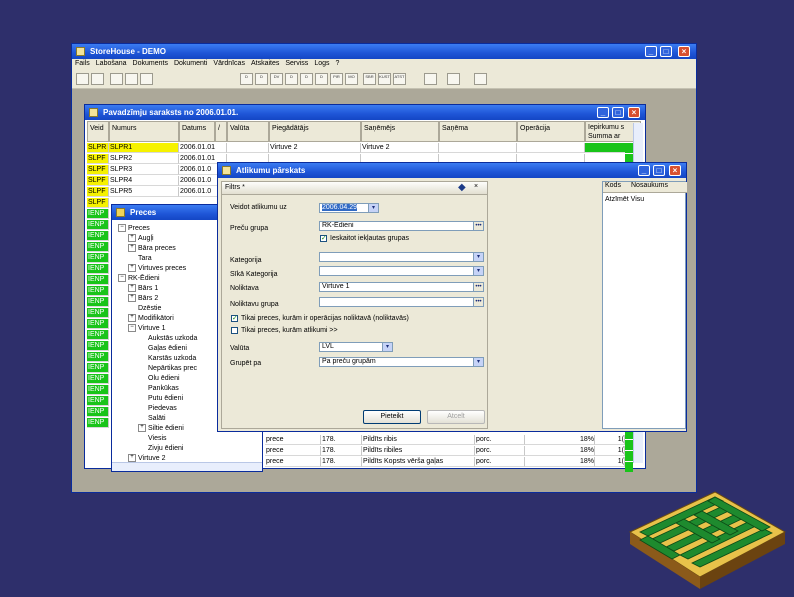 This screenshot has width=794, height=597. Describe the element at coordinates (651, 51) in the screenshot. I see `minimize-button: _` at that location.